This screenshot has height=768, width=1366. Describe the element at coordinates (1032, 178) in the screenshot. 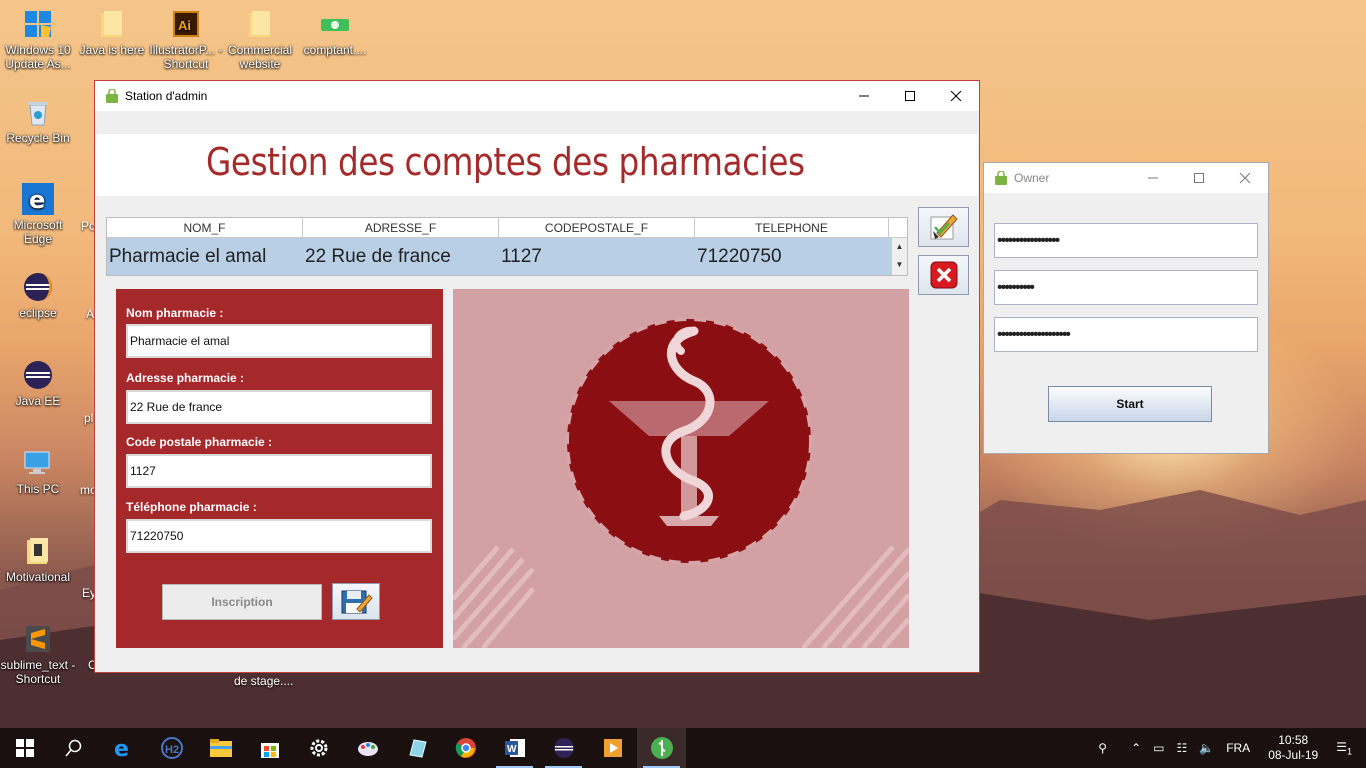

I see `owner-title: Owner` at that location.